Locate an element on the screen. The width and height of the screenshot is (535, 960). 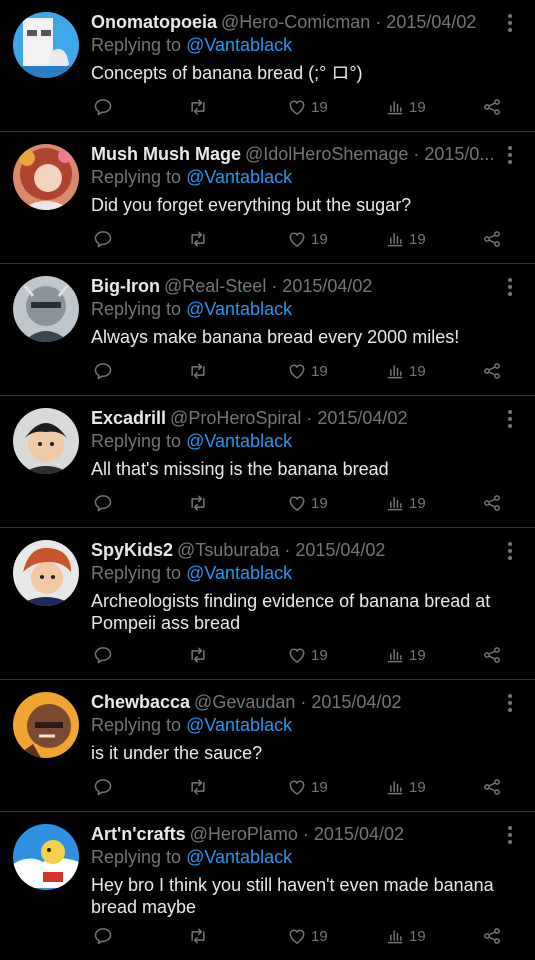
author-name: Onomatopoeia is located at coordinates (154, 22).